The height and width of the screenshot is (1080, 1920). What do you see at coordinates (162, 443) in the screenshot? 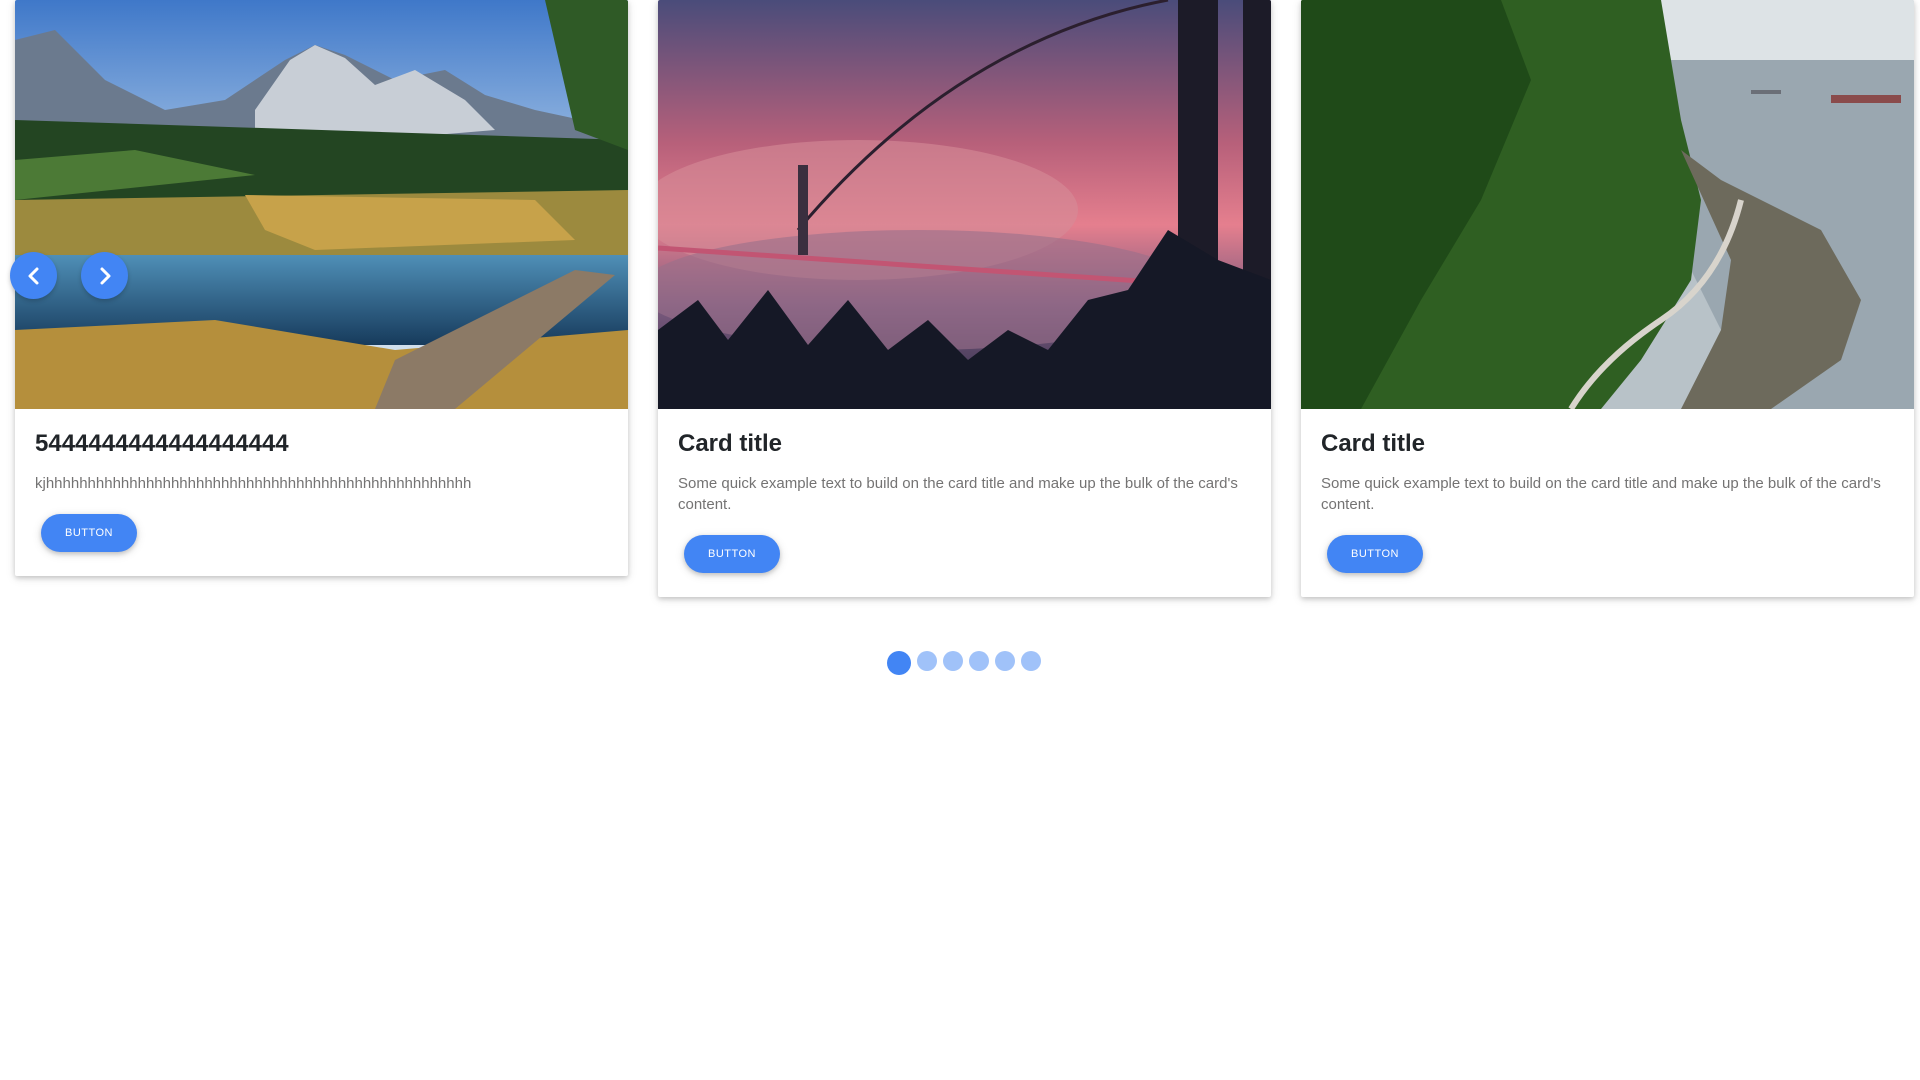
I see `card-title: 5444444444444444444` at bounding box center [162, 443].